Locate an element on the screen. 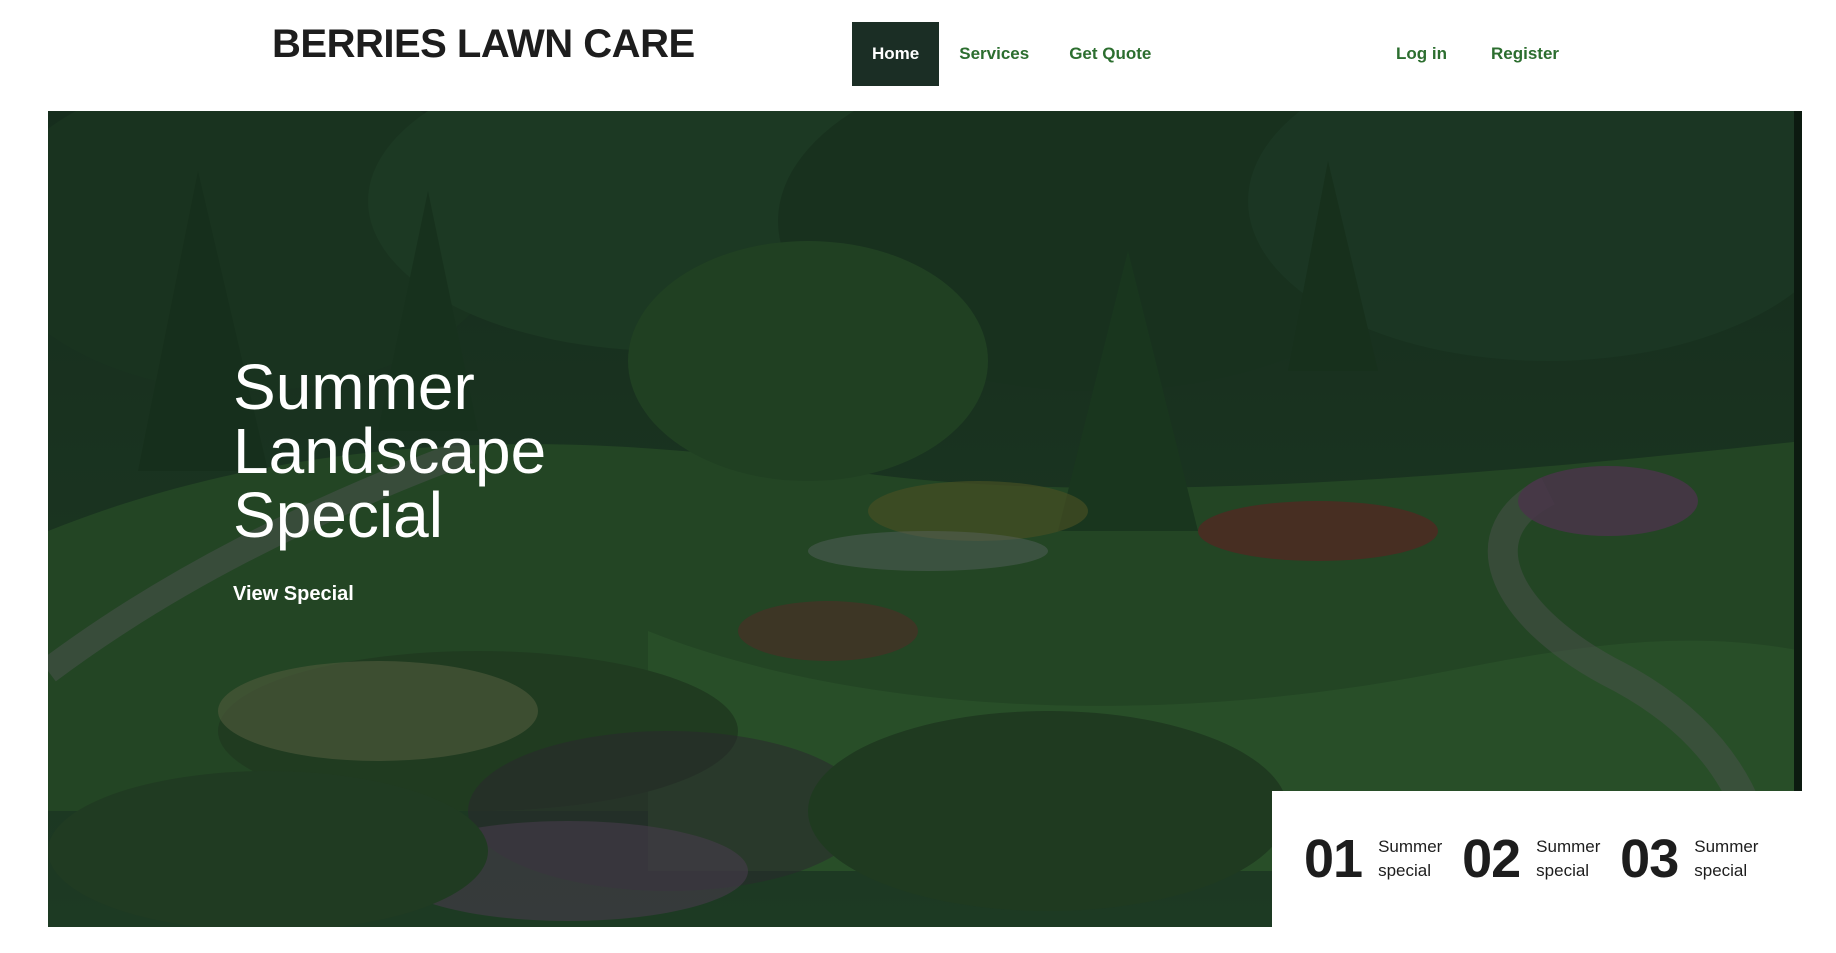  special-number: 02 is located at coordinates (1491, 859).